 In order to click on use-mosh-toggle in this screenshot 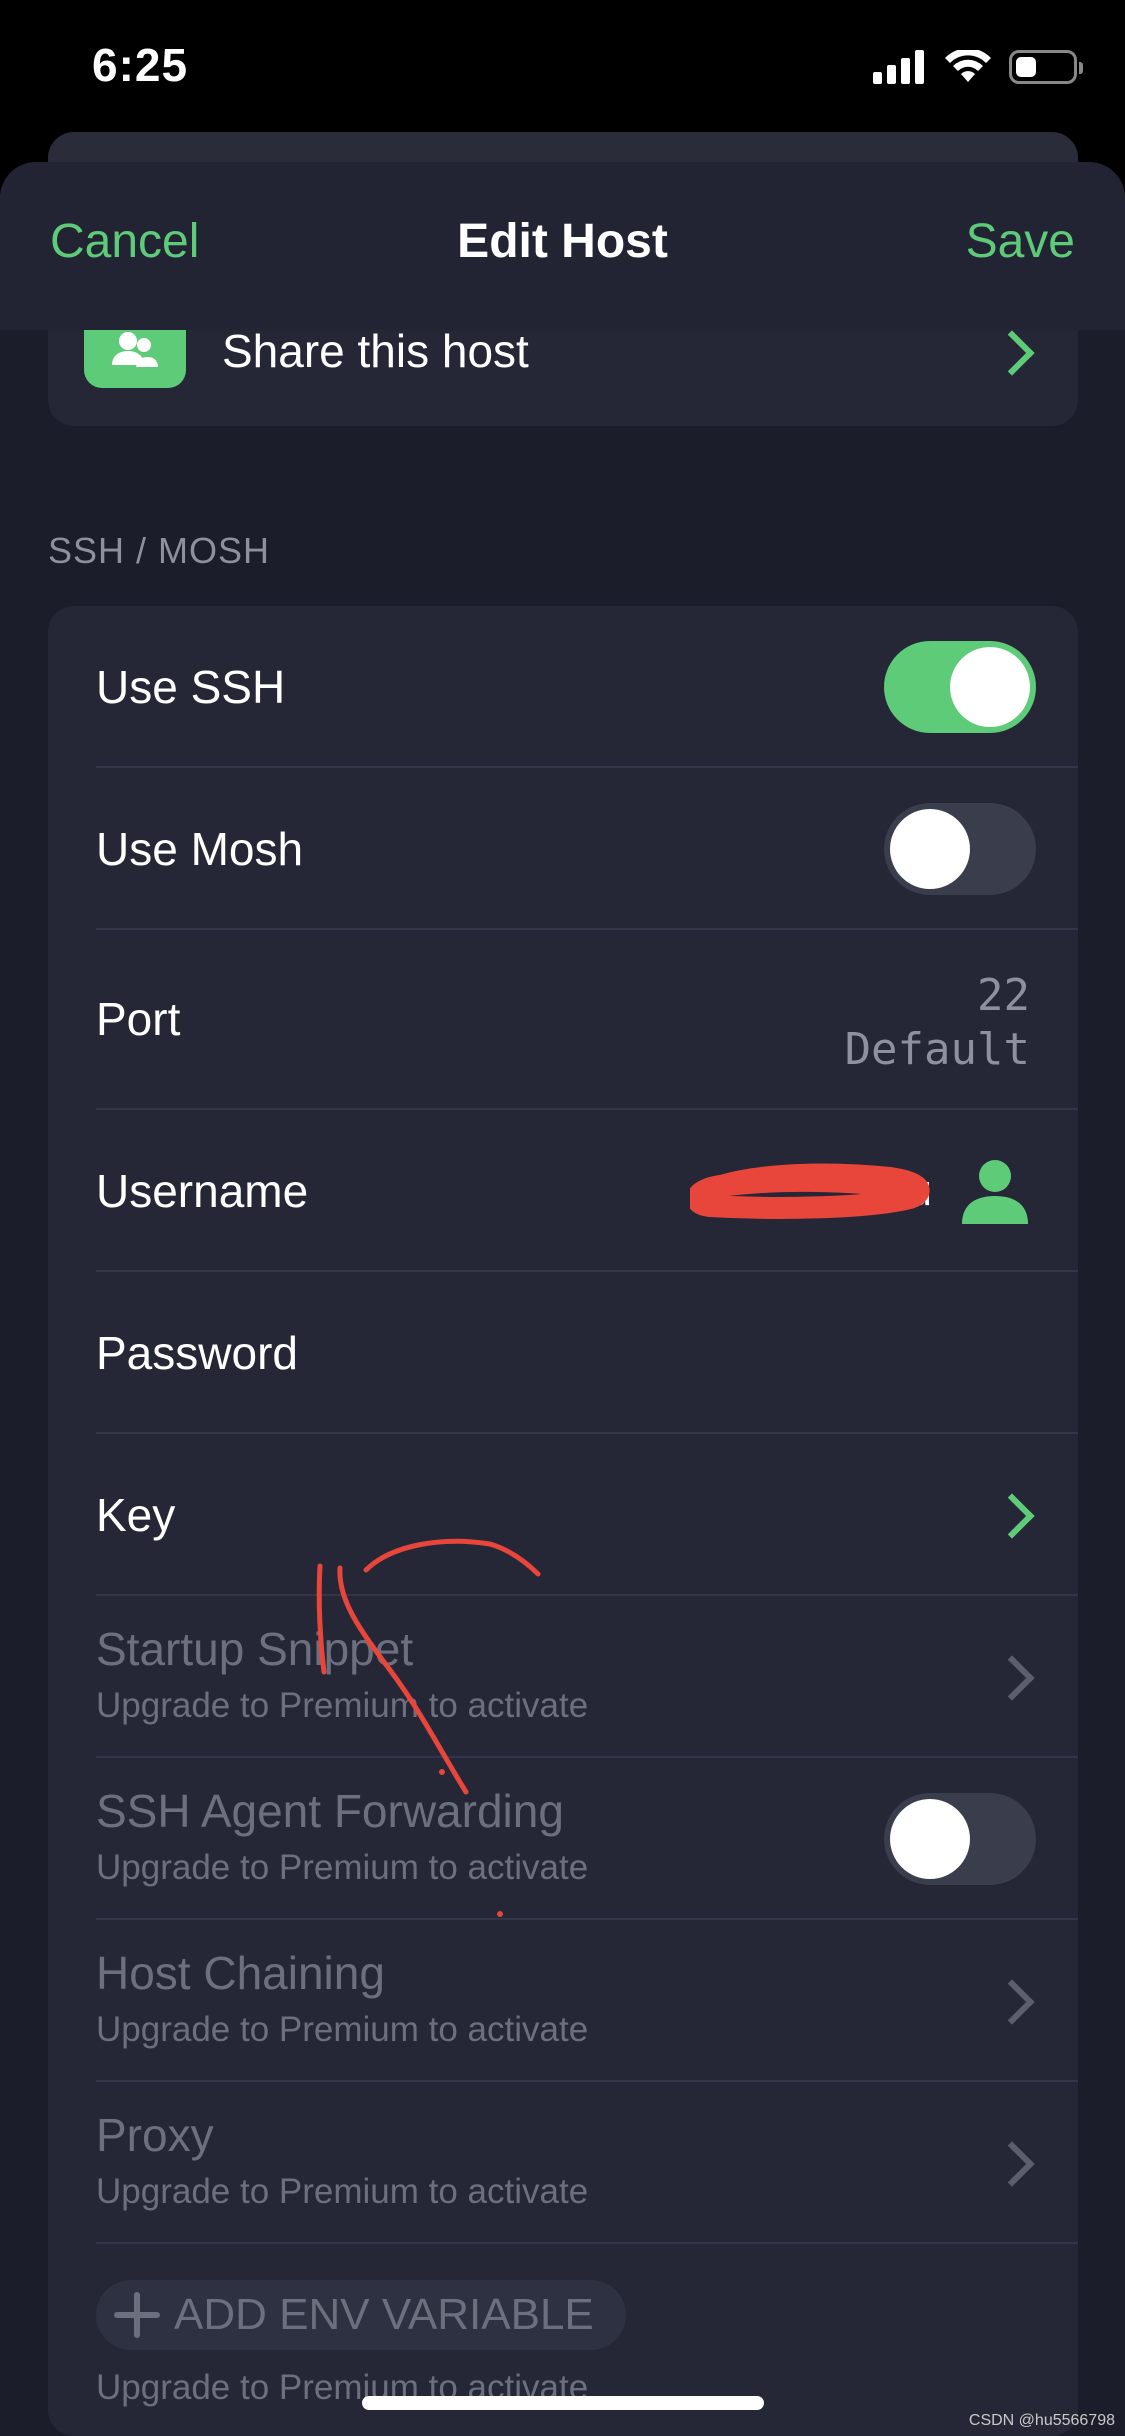, I will do `click(960, 849)`.